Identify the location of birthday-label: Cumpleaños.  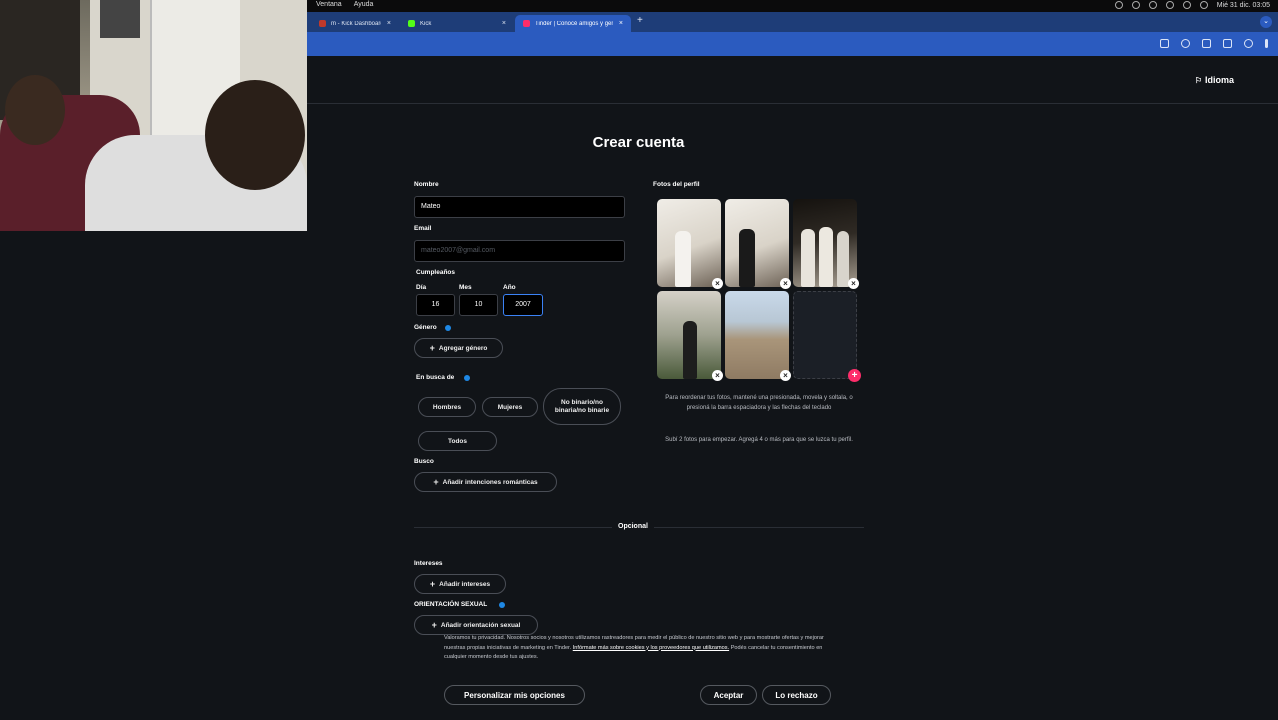
(436, 272).